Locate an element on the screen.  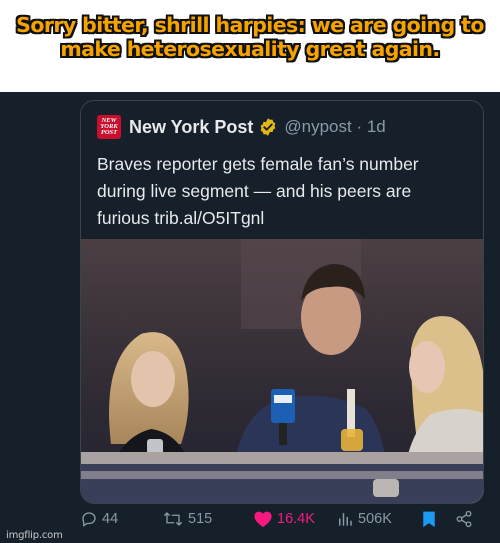
like-button: 16.4K is located at coordinates (284, 519).